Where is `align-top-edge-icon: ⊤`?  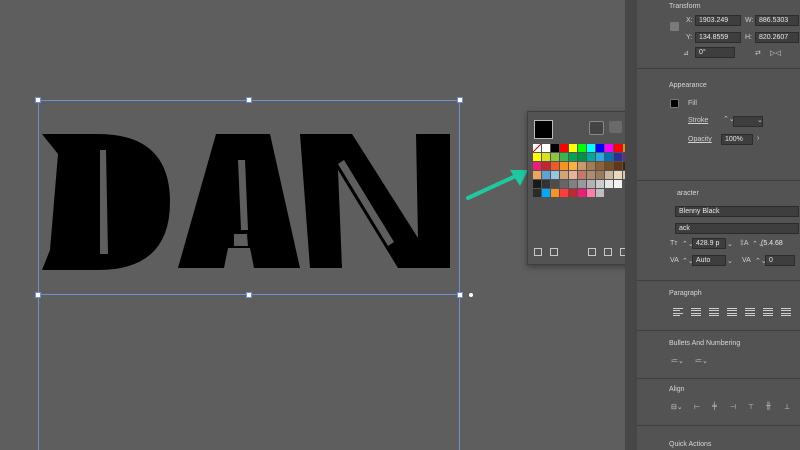 align-top-edge-icon: ⊤ is located at coordinates (751, 407).